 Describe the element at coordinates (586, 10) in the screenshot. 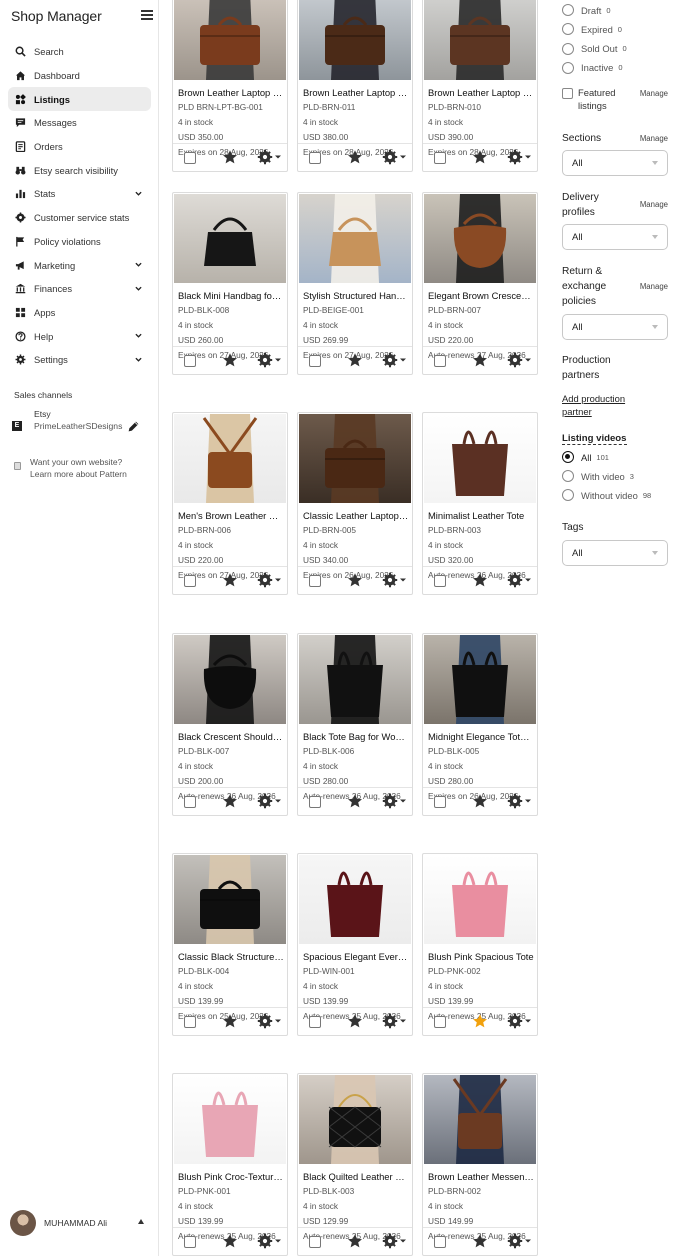

I see `status-filter-draft: Draft 0` at that location.